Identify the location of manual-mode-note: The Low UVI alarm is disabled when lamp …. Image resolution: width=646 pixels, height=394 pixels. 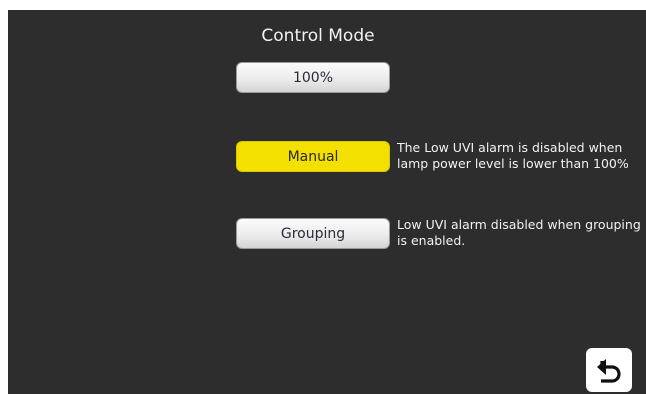
(513, 155).